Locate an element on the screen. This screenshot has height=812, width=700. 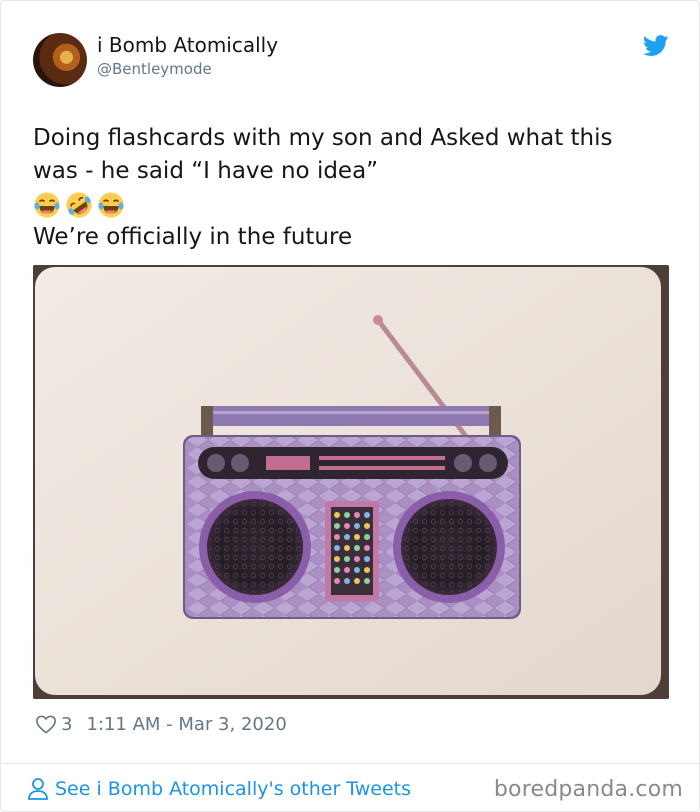
emoji-row is located at coordinates (353, 204).